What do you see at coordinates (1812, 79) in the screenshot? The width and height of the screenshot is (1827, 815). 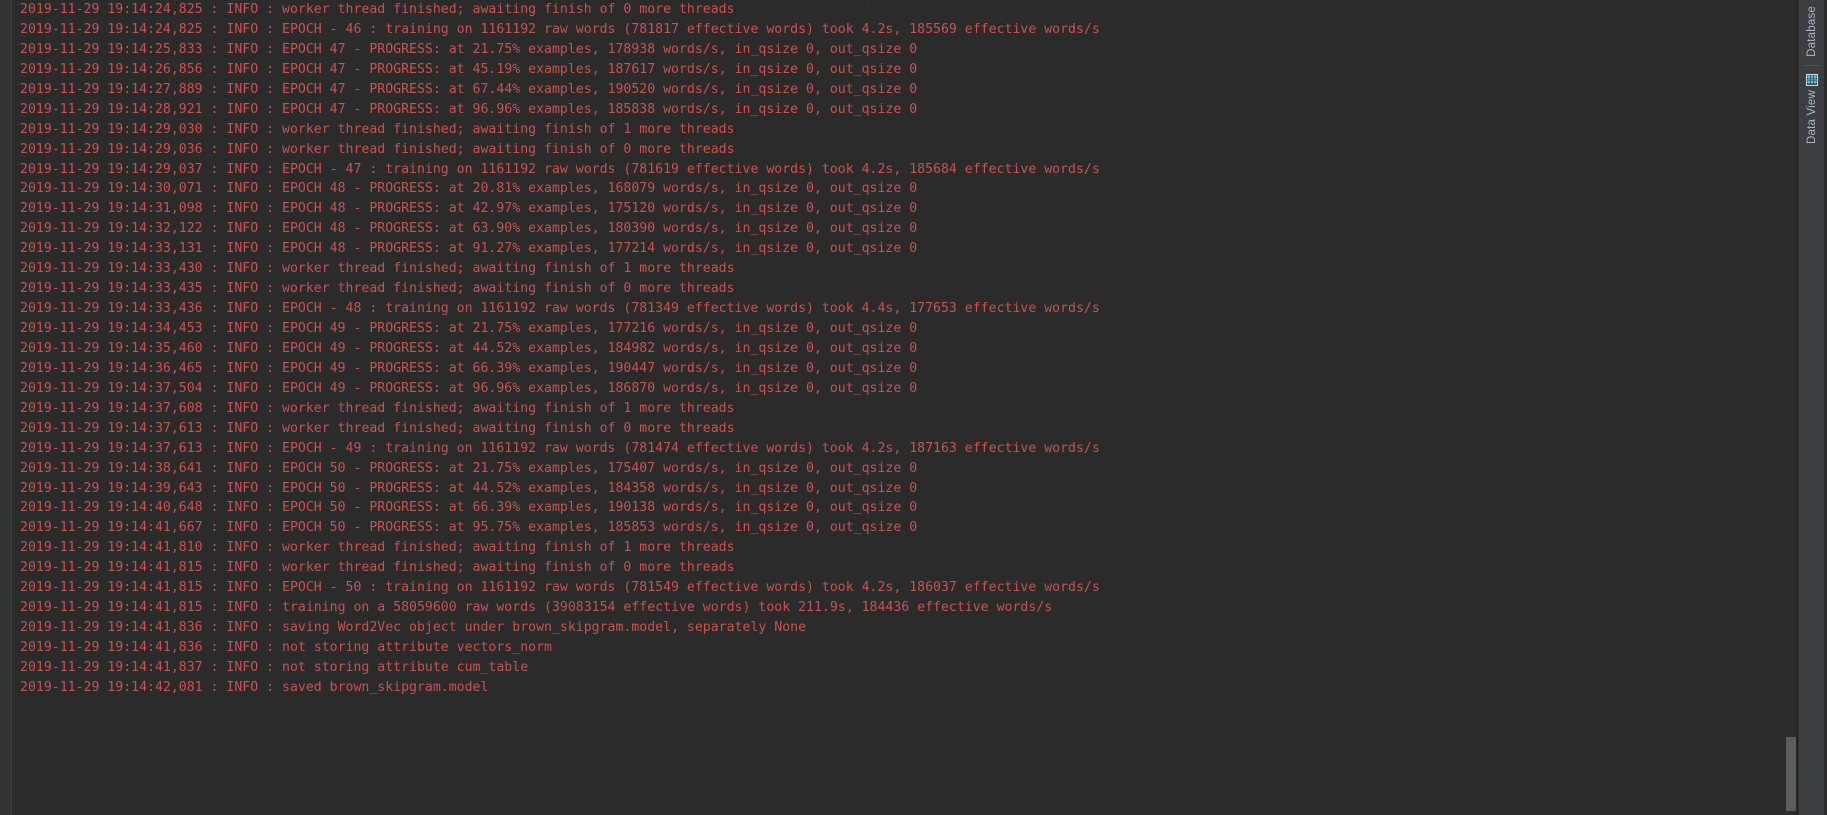 I see `table-grid-icon` at bounding box center [1812, 79].